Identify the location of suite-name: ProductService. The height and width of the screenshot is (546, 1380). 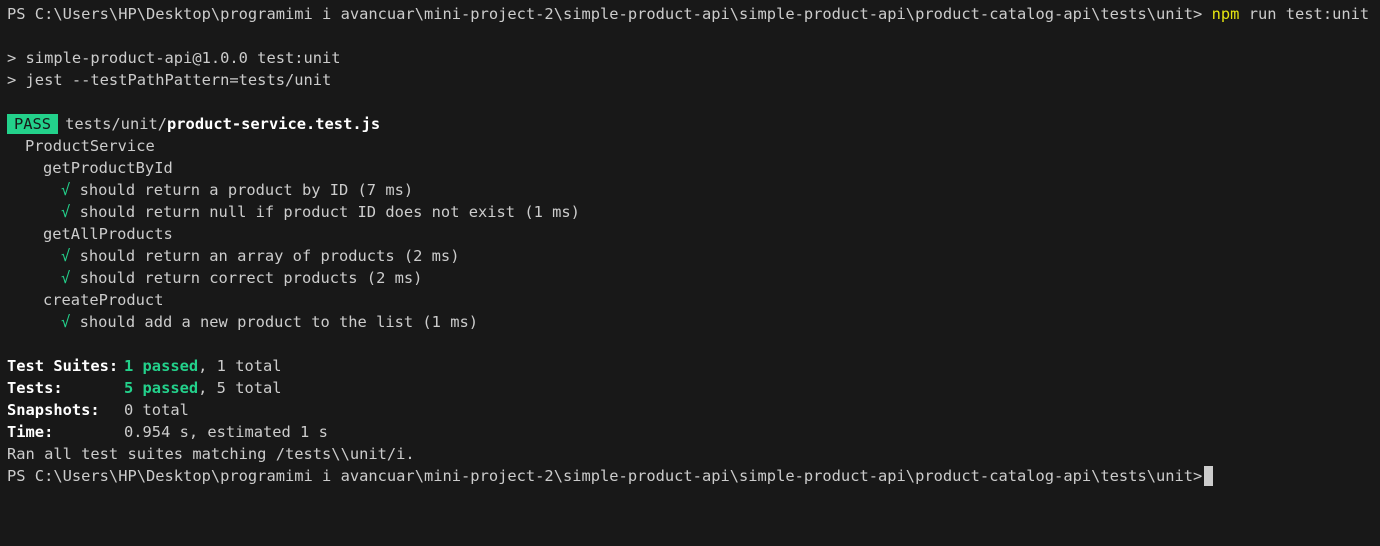
(90, 146).